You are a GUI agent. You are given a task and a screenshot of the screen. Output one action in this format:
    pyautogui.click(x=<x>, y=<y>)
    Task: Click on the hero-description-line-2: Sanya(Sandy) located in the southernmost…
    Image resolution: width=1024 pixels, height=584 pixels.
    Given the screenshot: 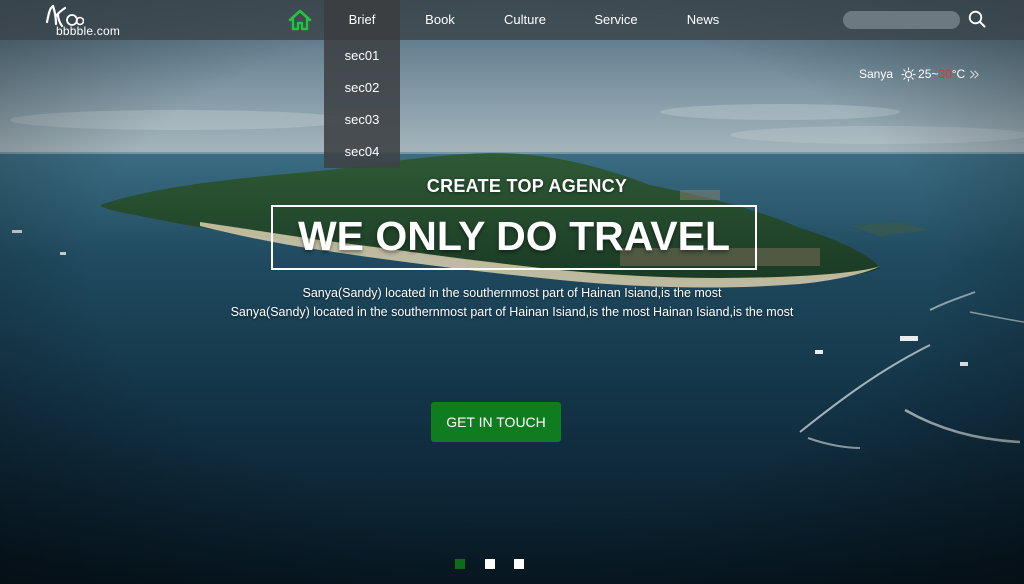 What is the action you would take?
    pyautogui.click(x=512, y=312)
    